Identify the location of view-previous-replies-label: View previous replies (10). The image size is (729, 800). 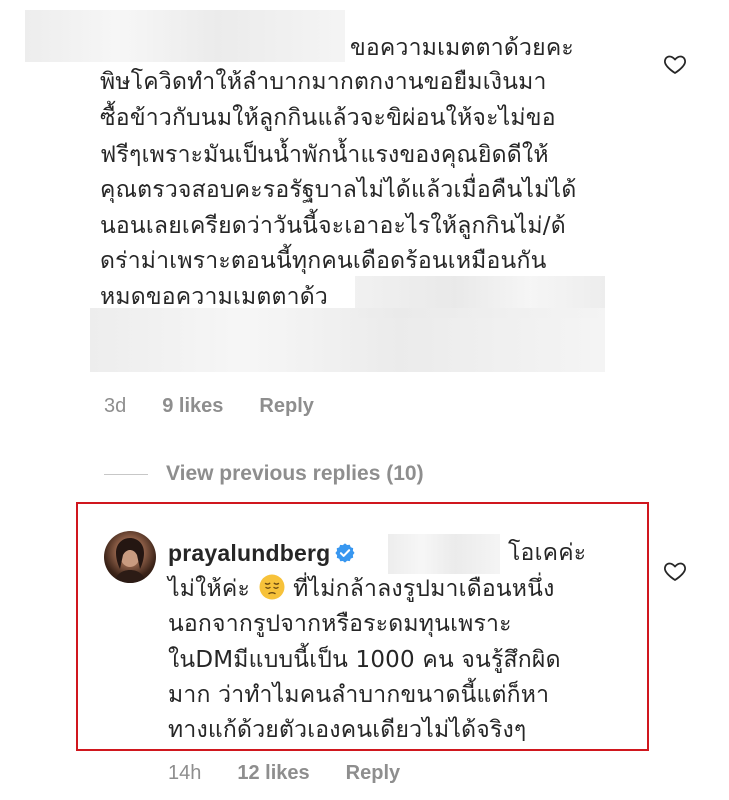
(295, 474).